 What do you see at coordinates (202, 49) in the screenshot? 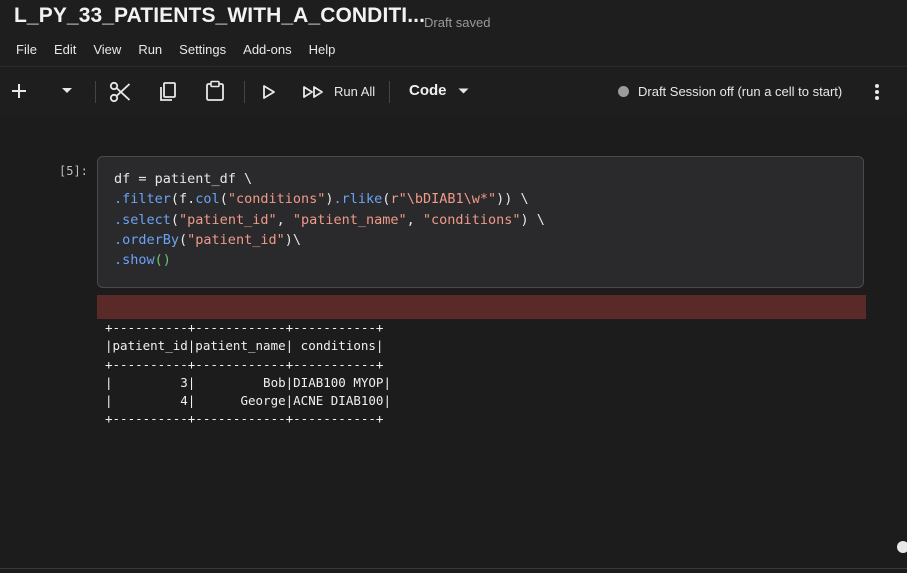
I see `menu-settings: Settings` at bounding box center [202, 49].